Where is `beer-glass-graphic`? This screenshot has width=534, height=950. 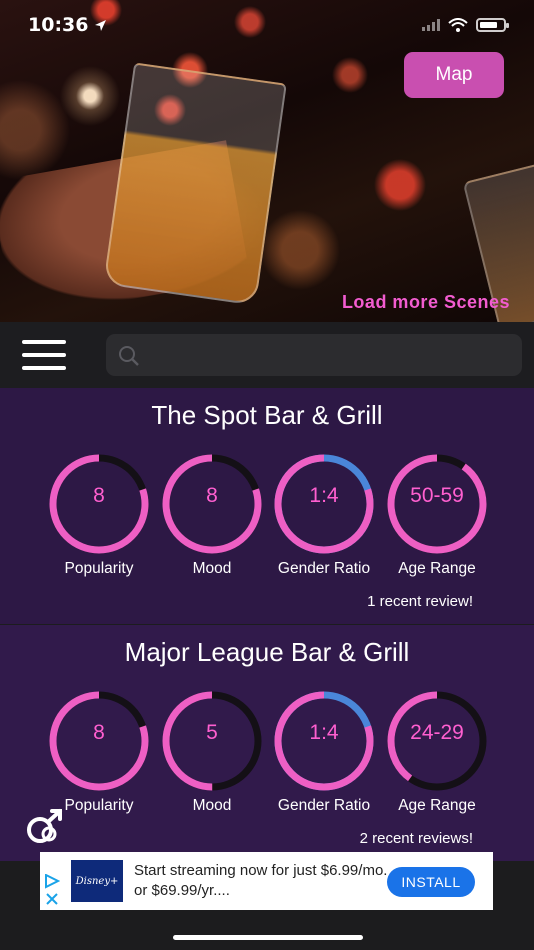 beer-glass-graphic is located at coordinates (195, 184).